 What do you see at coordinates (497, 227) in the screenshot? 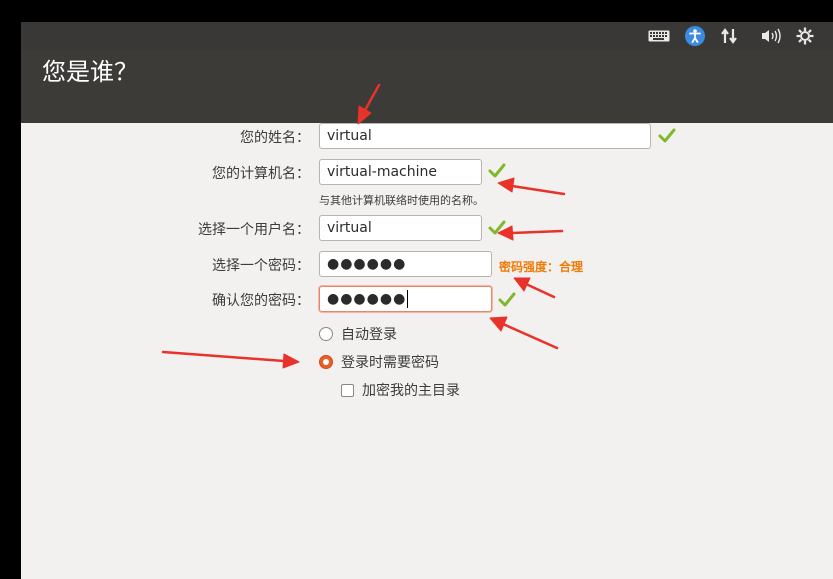
I see `username-valid-check-icon` at bounding box center [497, 227].